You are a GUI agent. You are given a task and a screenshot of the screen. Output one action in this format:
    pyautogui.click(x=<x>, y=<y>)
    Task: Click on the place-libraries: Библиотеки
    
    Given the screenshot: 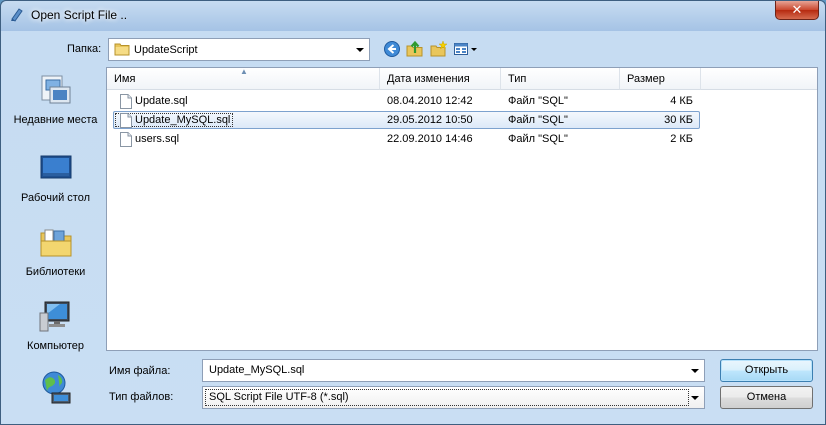 What is the action you would take?
    pyautogui.click(x=55, y=252)
    